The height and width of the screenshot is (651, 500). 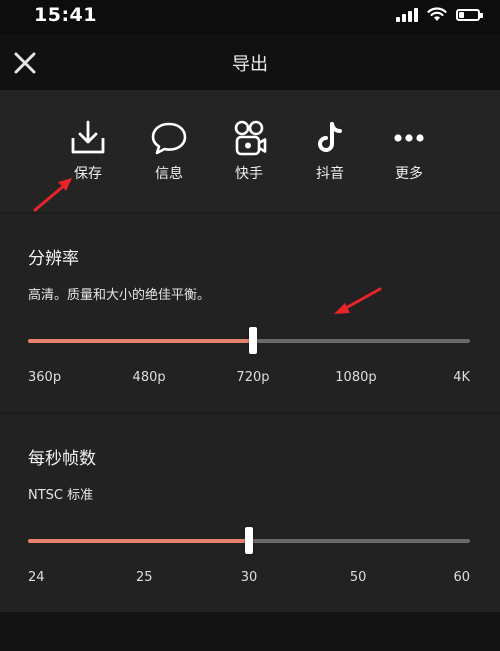 I want to click on more-button: 更多, so click(x=409, y=150).